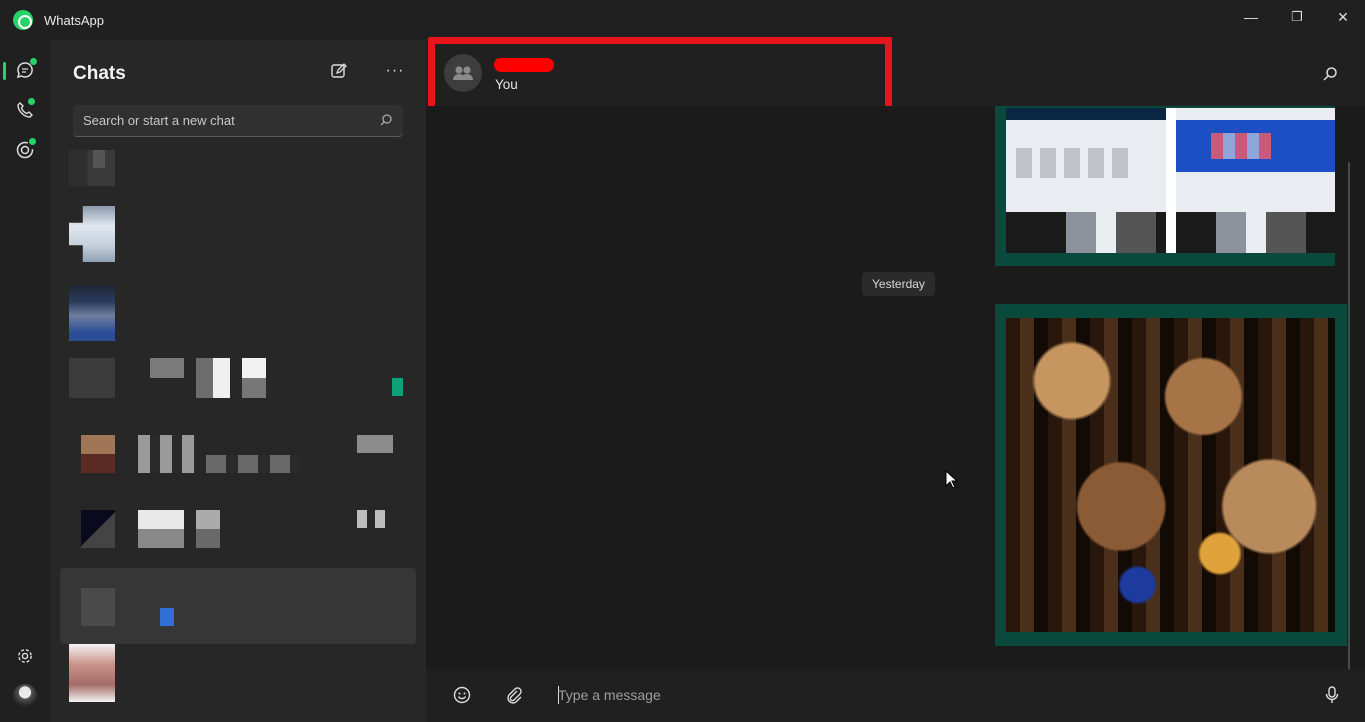 The width and height of the screenshot is (1365, 722). I want to click on chats-nav-button, so click(25, 70).